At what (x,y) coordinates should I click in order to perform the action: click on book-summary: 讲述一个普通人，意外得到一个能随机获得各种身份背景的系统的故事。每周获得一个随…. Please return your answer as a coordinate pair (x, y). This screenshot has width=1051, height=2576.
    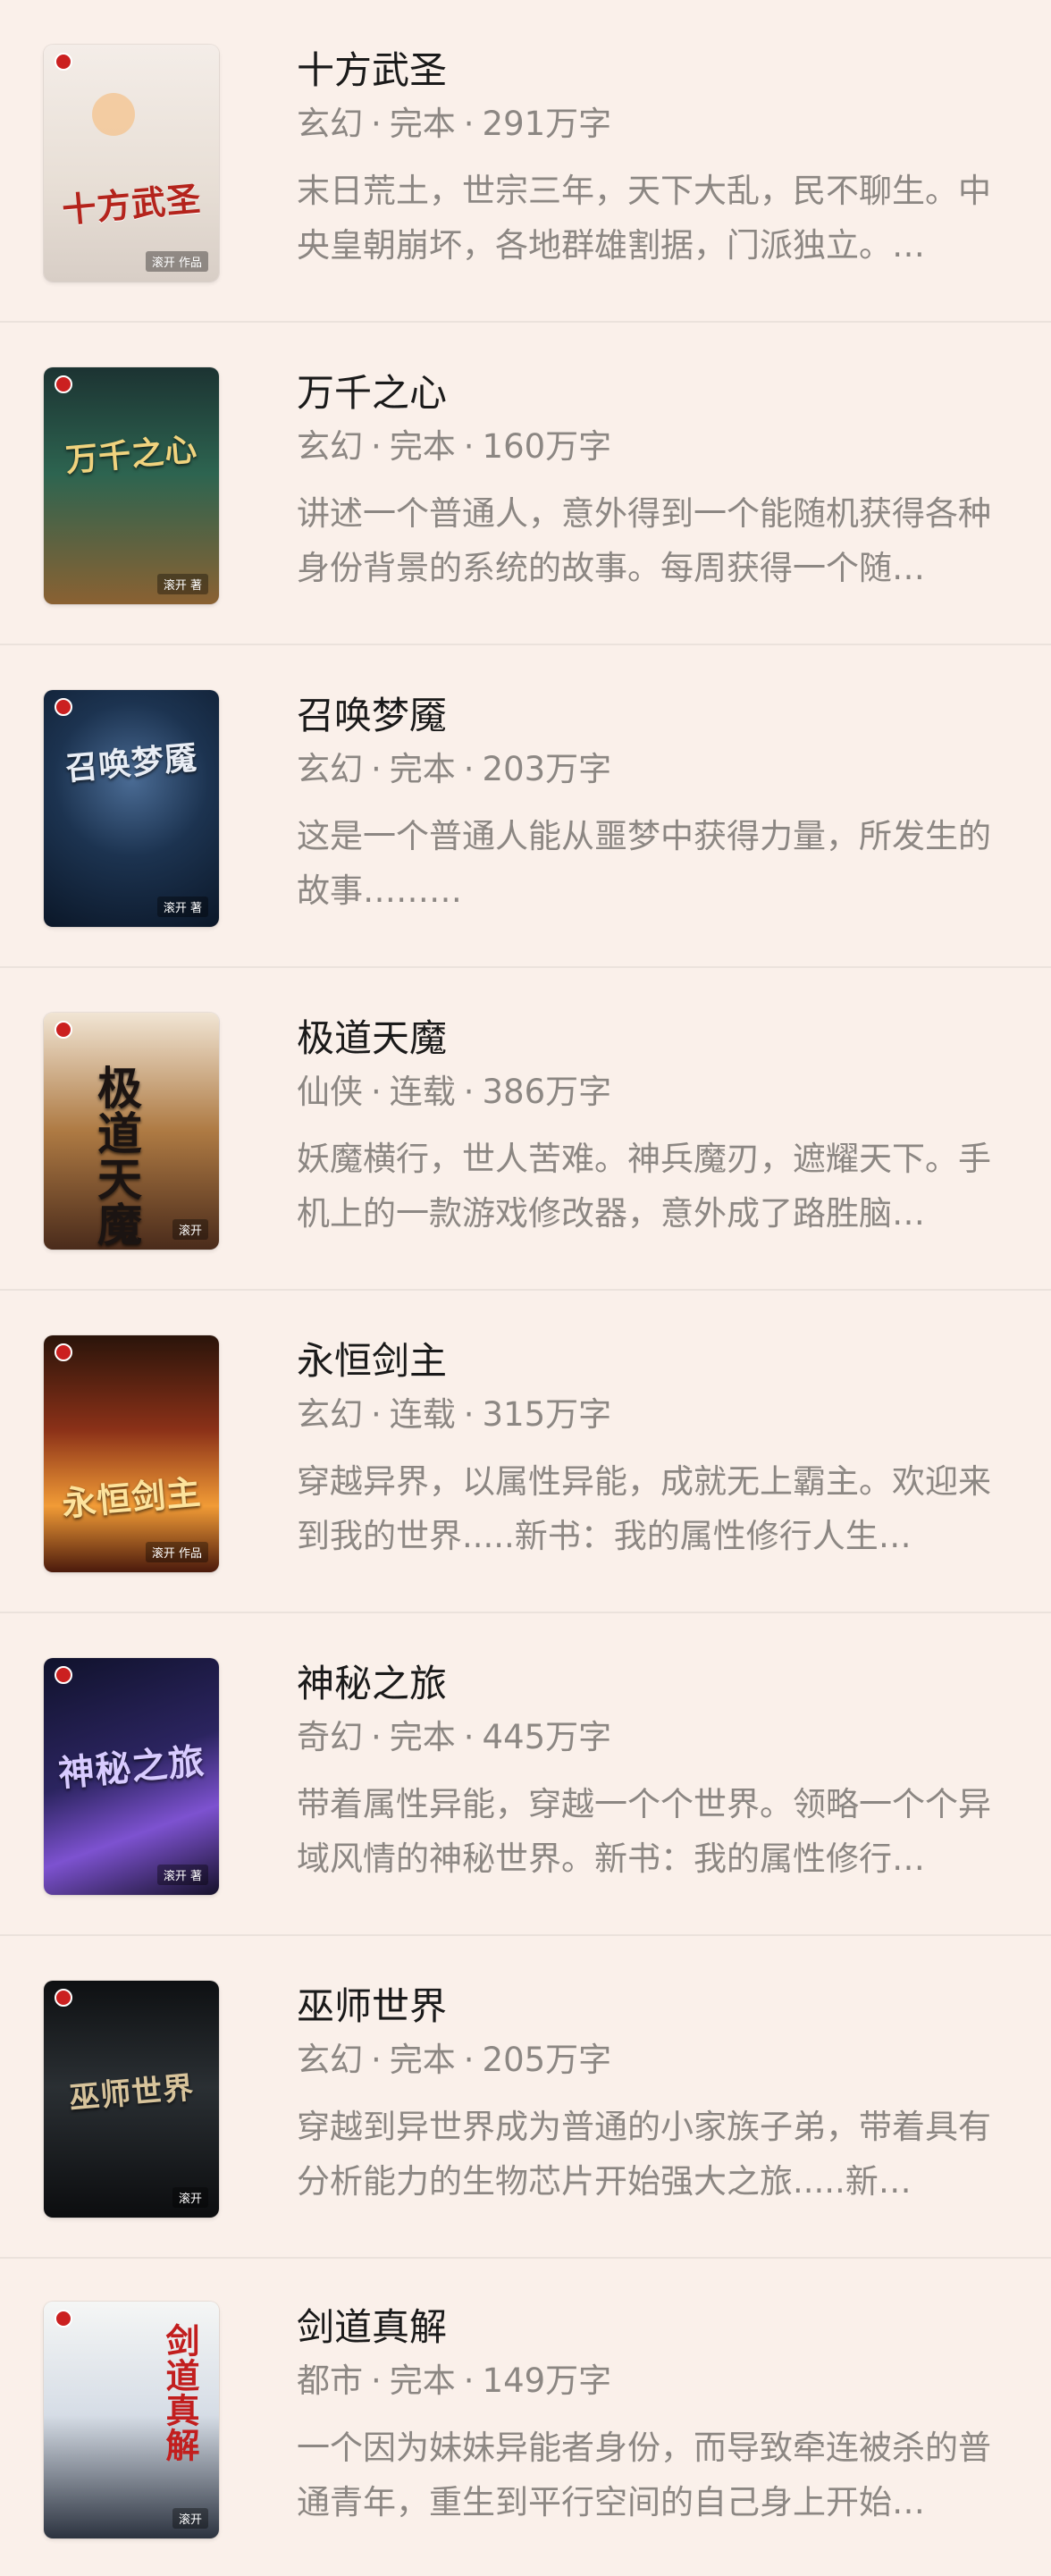
    Looking at the image, I should click on (644, 541).